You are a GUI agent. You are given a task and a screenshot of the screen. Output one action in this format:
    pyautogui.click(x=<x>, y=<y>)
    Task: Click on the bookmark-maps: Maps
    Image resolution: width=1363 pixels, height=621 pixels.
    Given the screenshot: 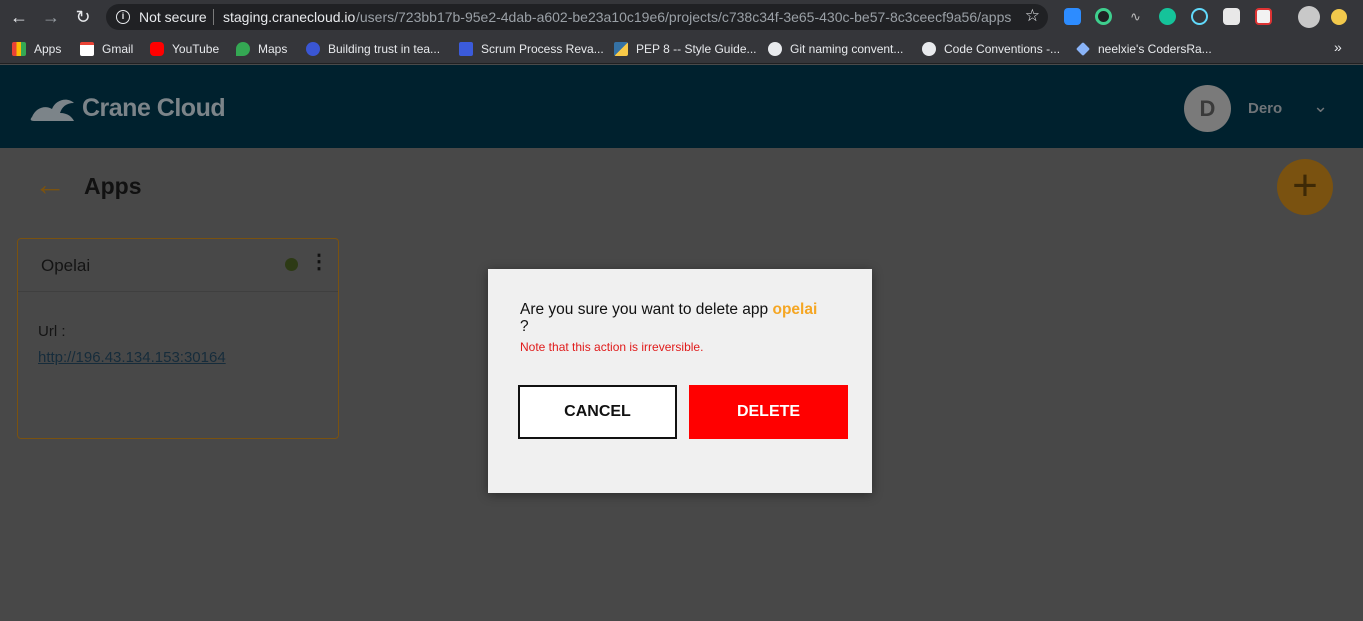 What is the action you would take?
    pyautogui.click(x=261, y=49)
    